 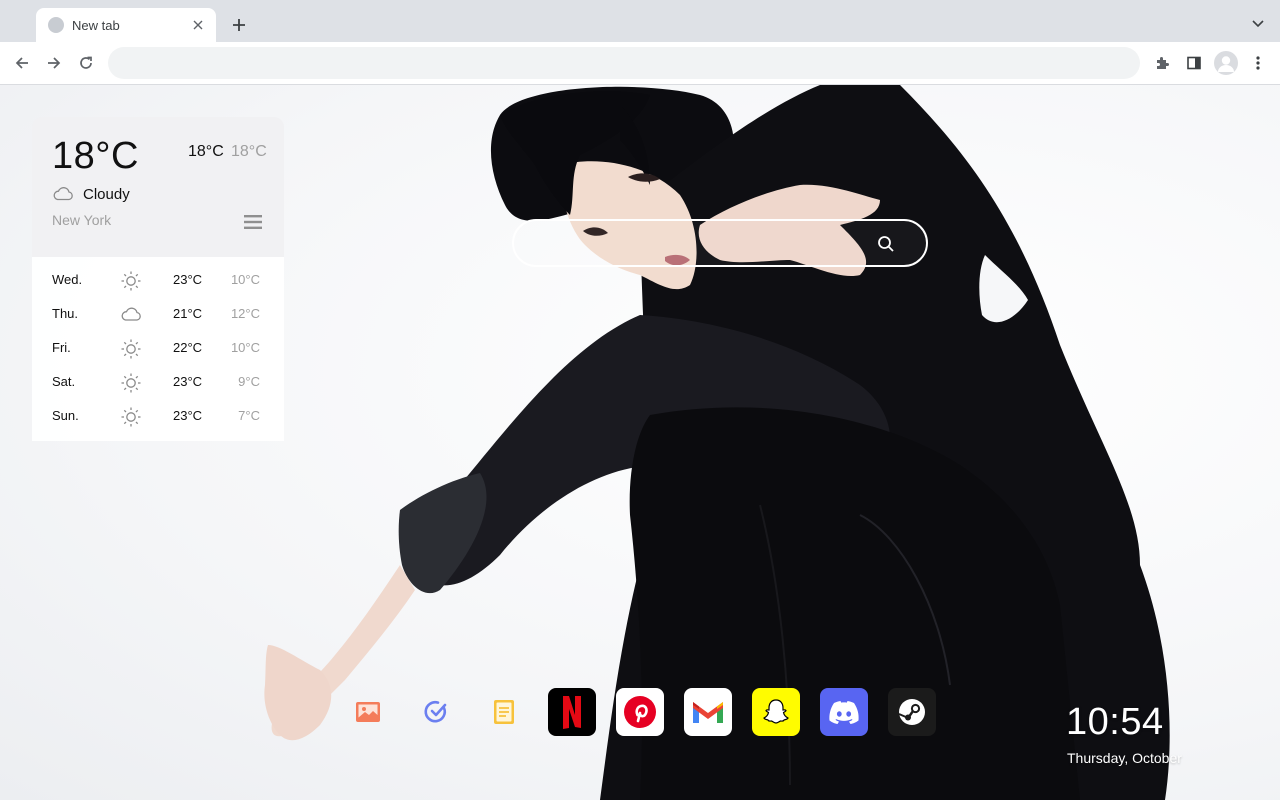 I want to click on forecast-row: Sat. 23°C 9°C, so click(x=158, y=382).